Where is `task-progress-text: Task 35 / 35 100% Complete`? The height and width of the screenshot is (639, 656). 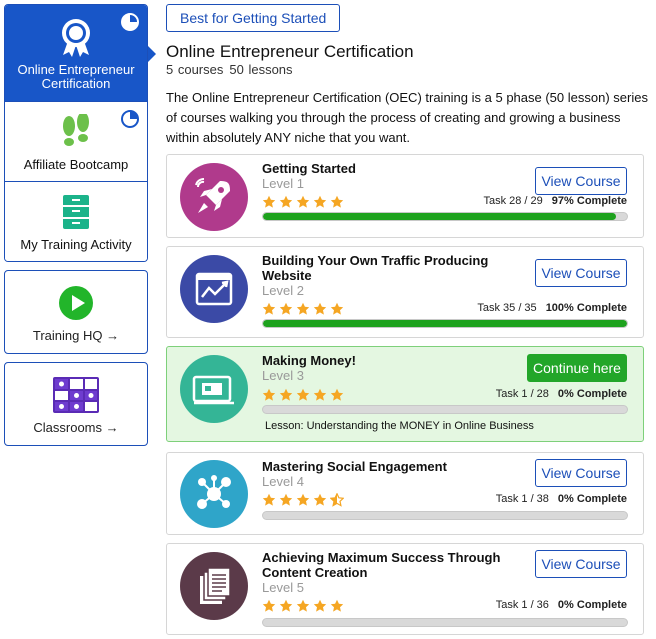 task-progress-text: Task 35 / 35 100% Complete is located at coordinates (552, 308).